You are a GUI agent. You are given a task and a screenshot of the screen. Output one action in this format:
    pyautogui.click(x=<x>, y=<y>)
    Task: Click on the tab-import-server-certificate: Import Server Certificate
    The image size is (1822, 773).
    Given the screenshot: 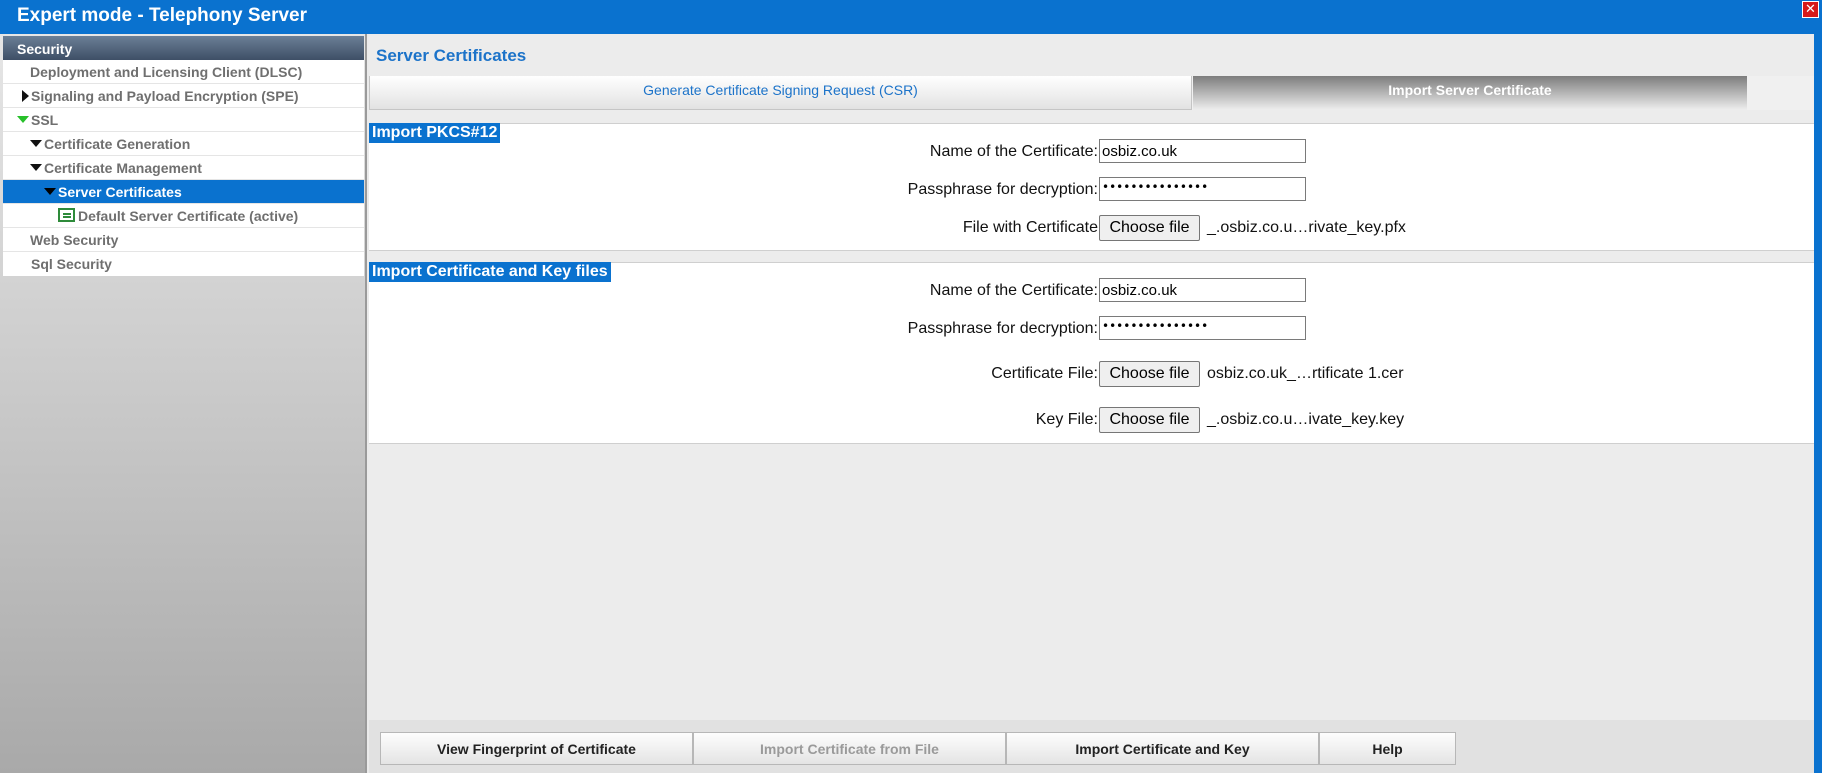 What is the action you would take?
    pyautogui.click(x=1470, y=93)
    